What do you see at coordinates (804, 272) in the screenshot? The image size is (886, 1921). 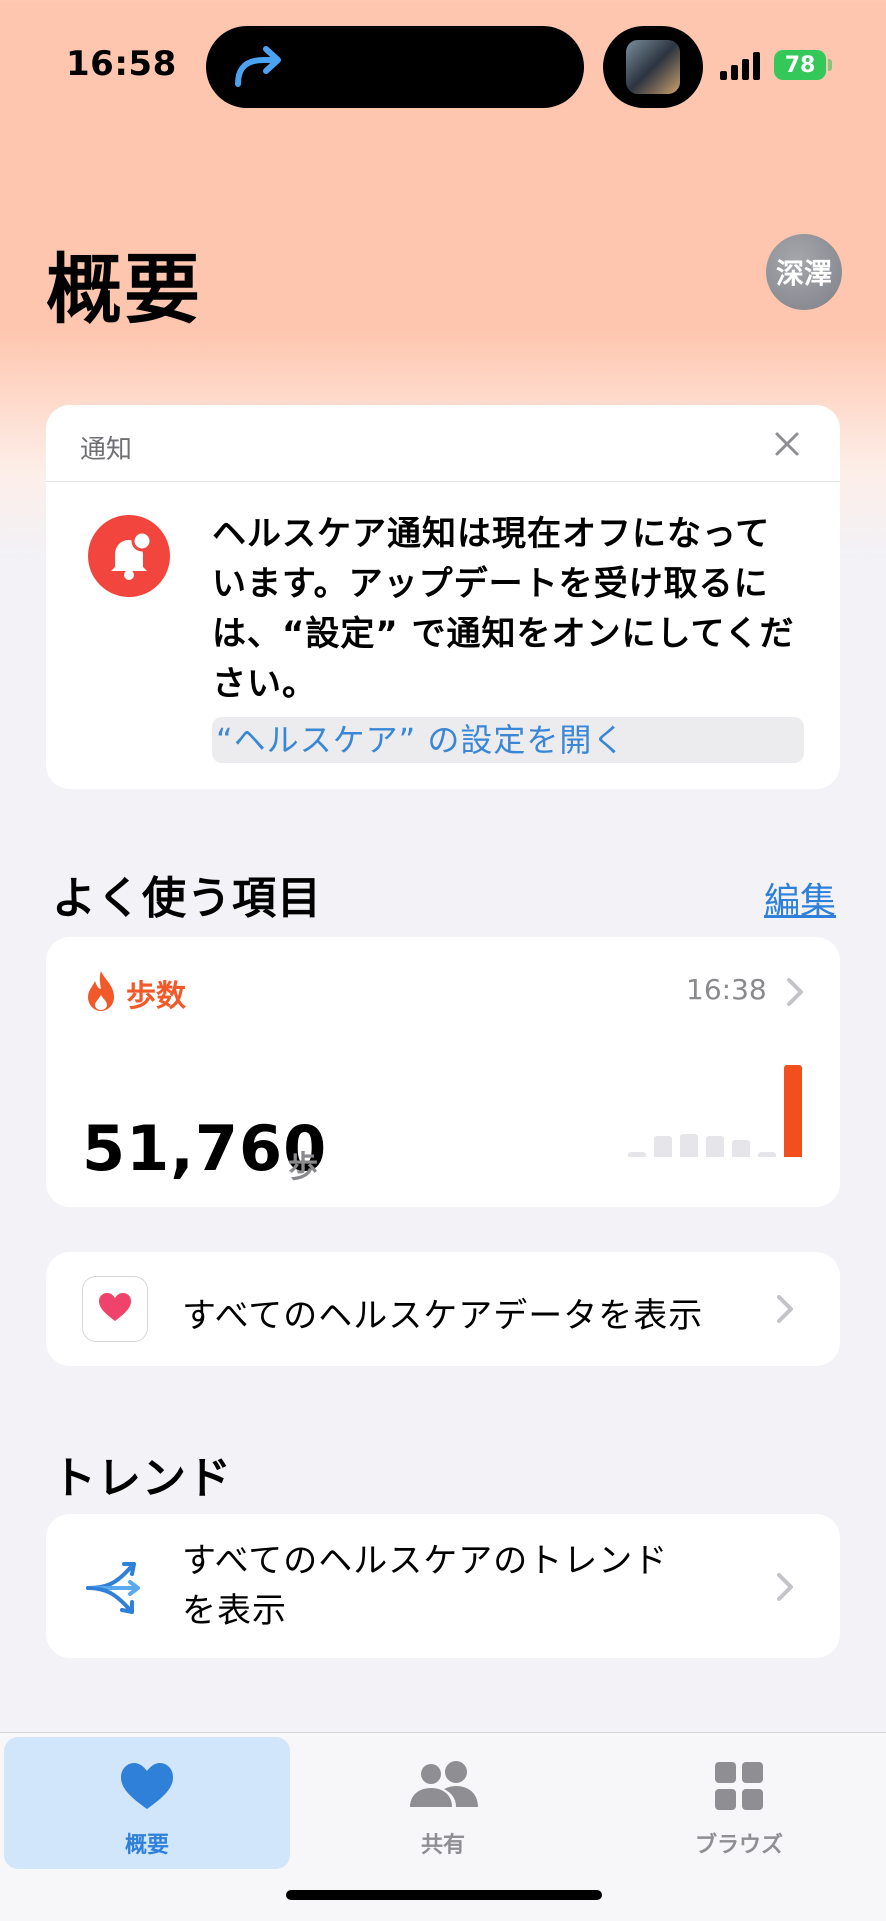 I see `profile-avatar: 深澤` at bounding box center [804, 272].